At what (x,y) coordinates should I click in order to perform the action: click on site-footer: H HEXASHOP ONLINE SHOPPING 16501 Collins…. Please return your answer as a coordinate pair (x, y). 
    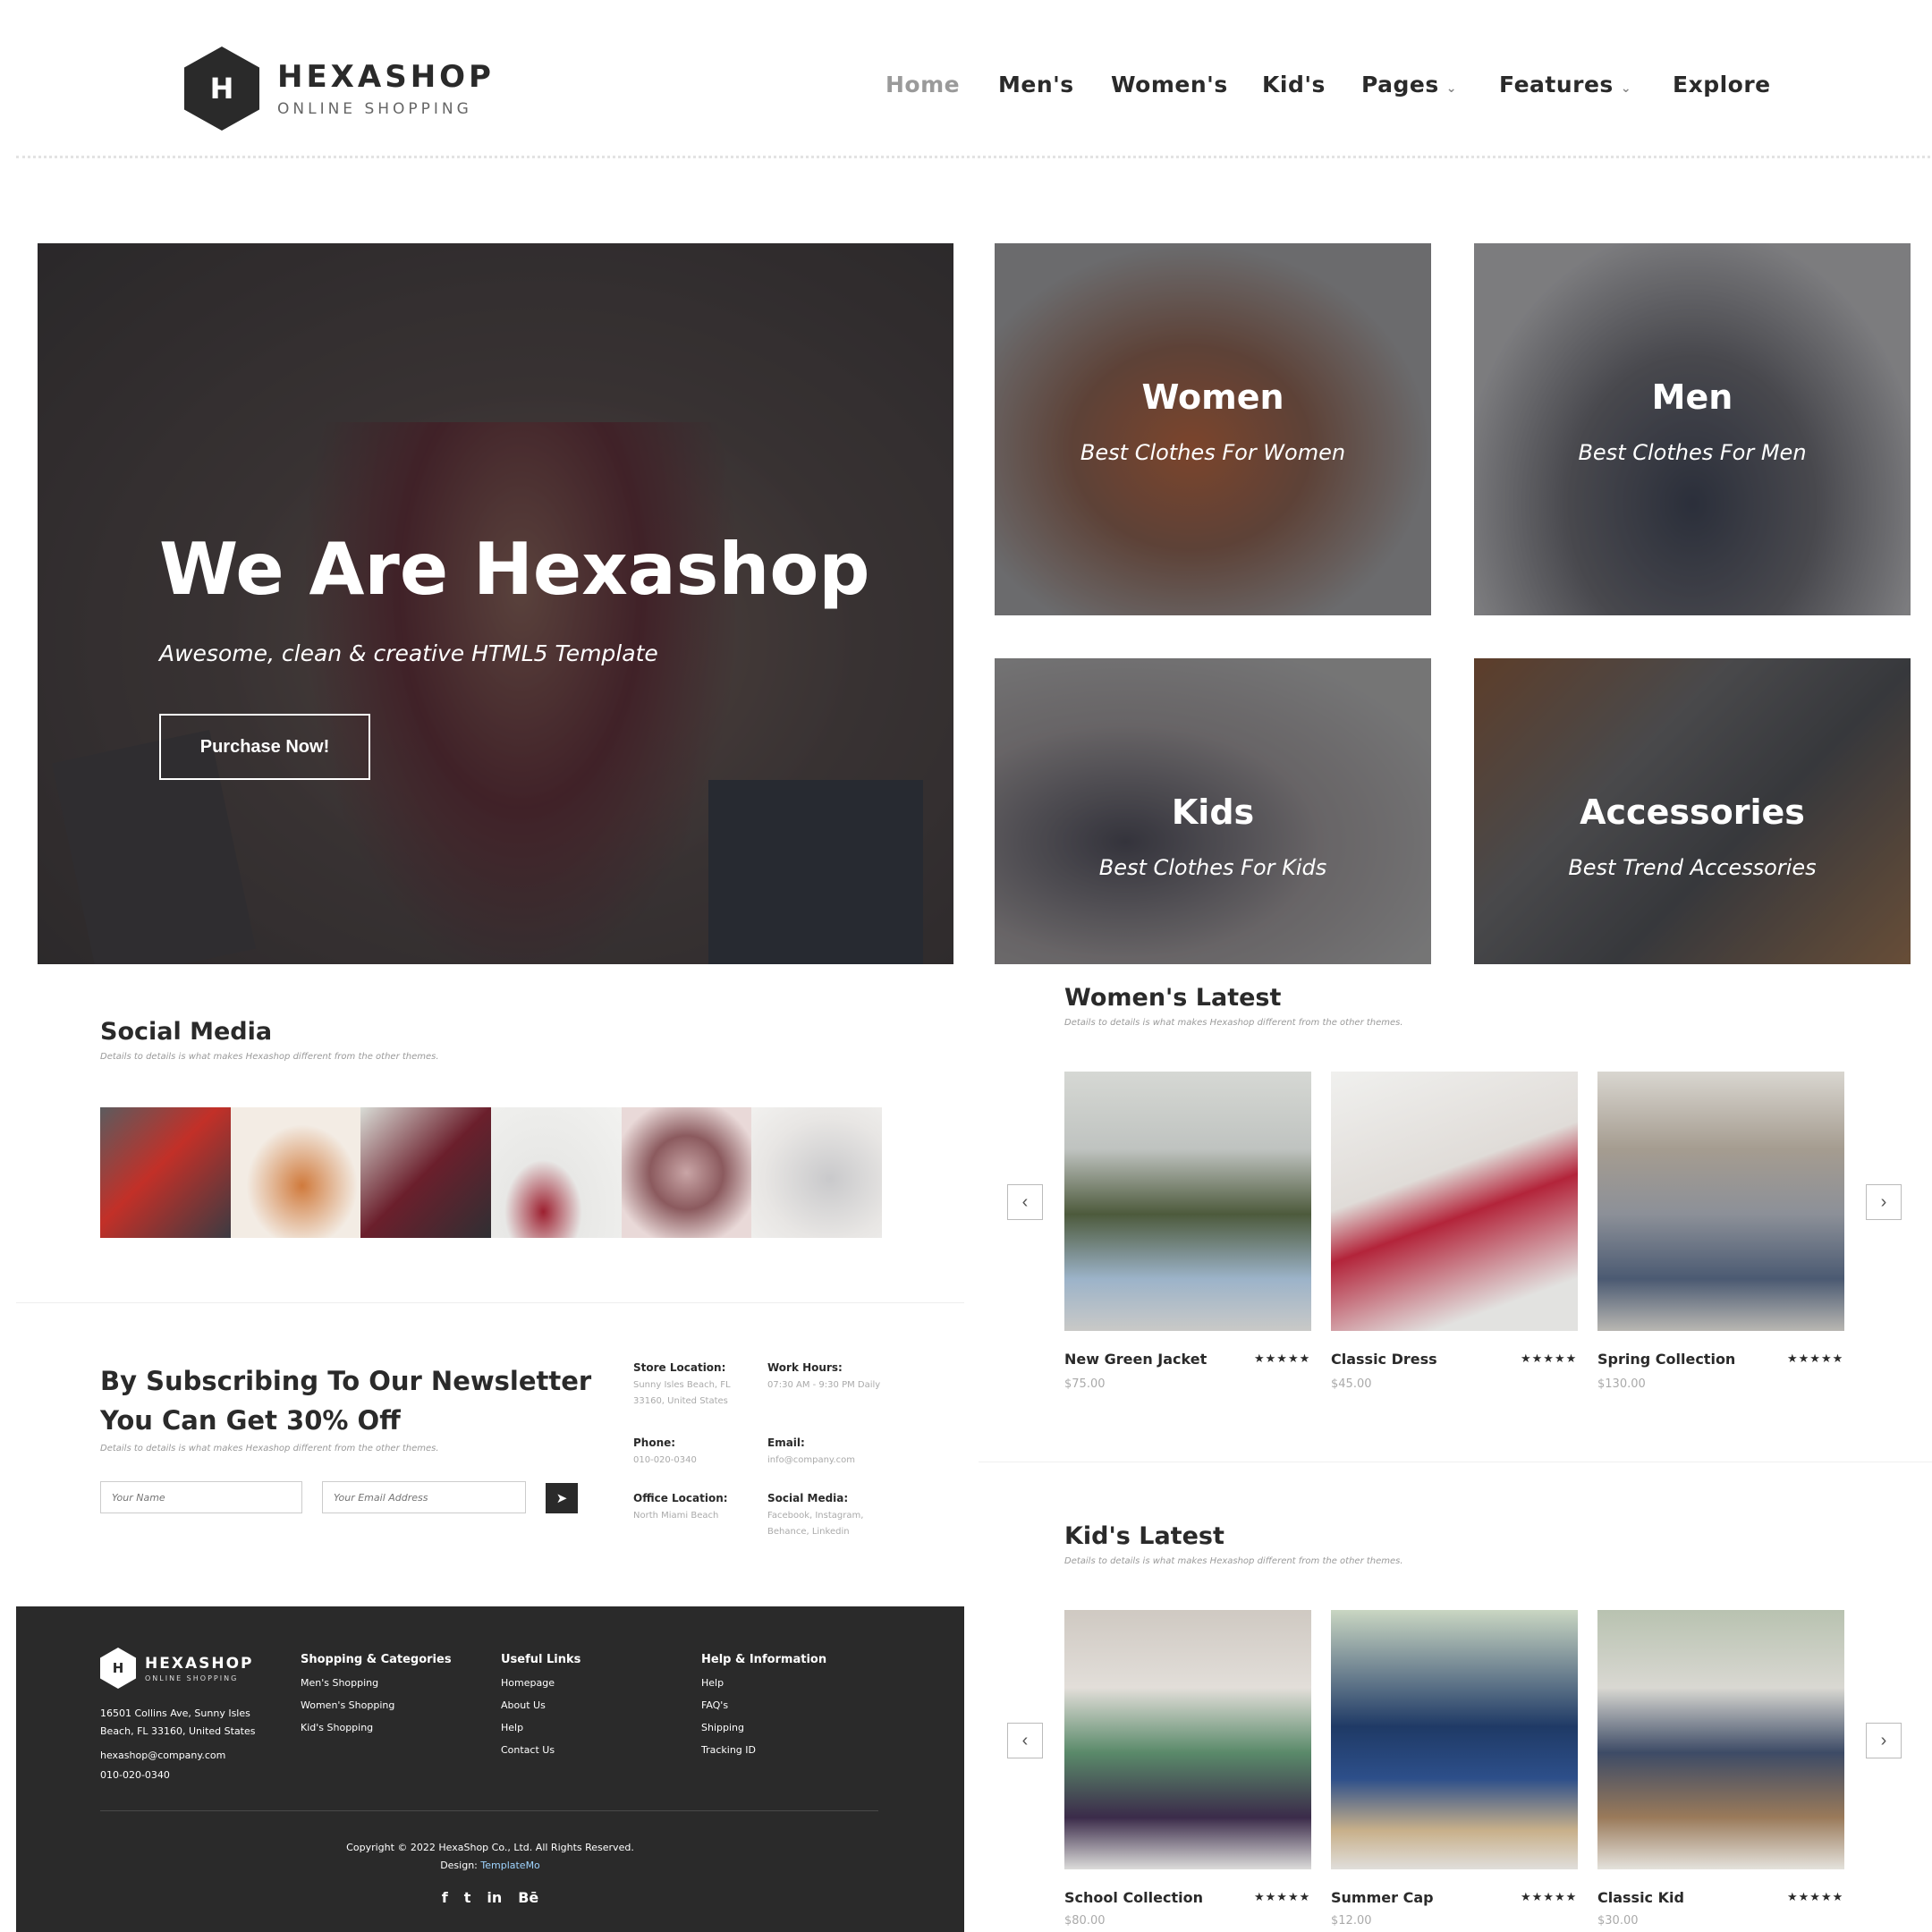
    Looking at the image, I should click on (490, 1769).